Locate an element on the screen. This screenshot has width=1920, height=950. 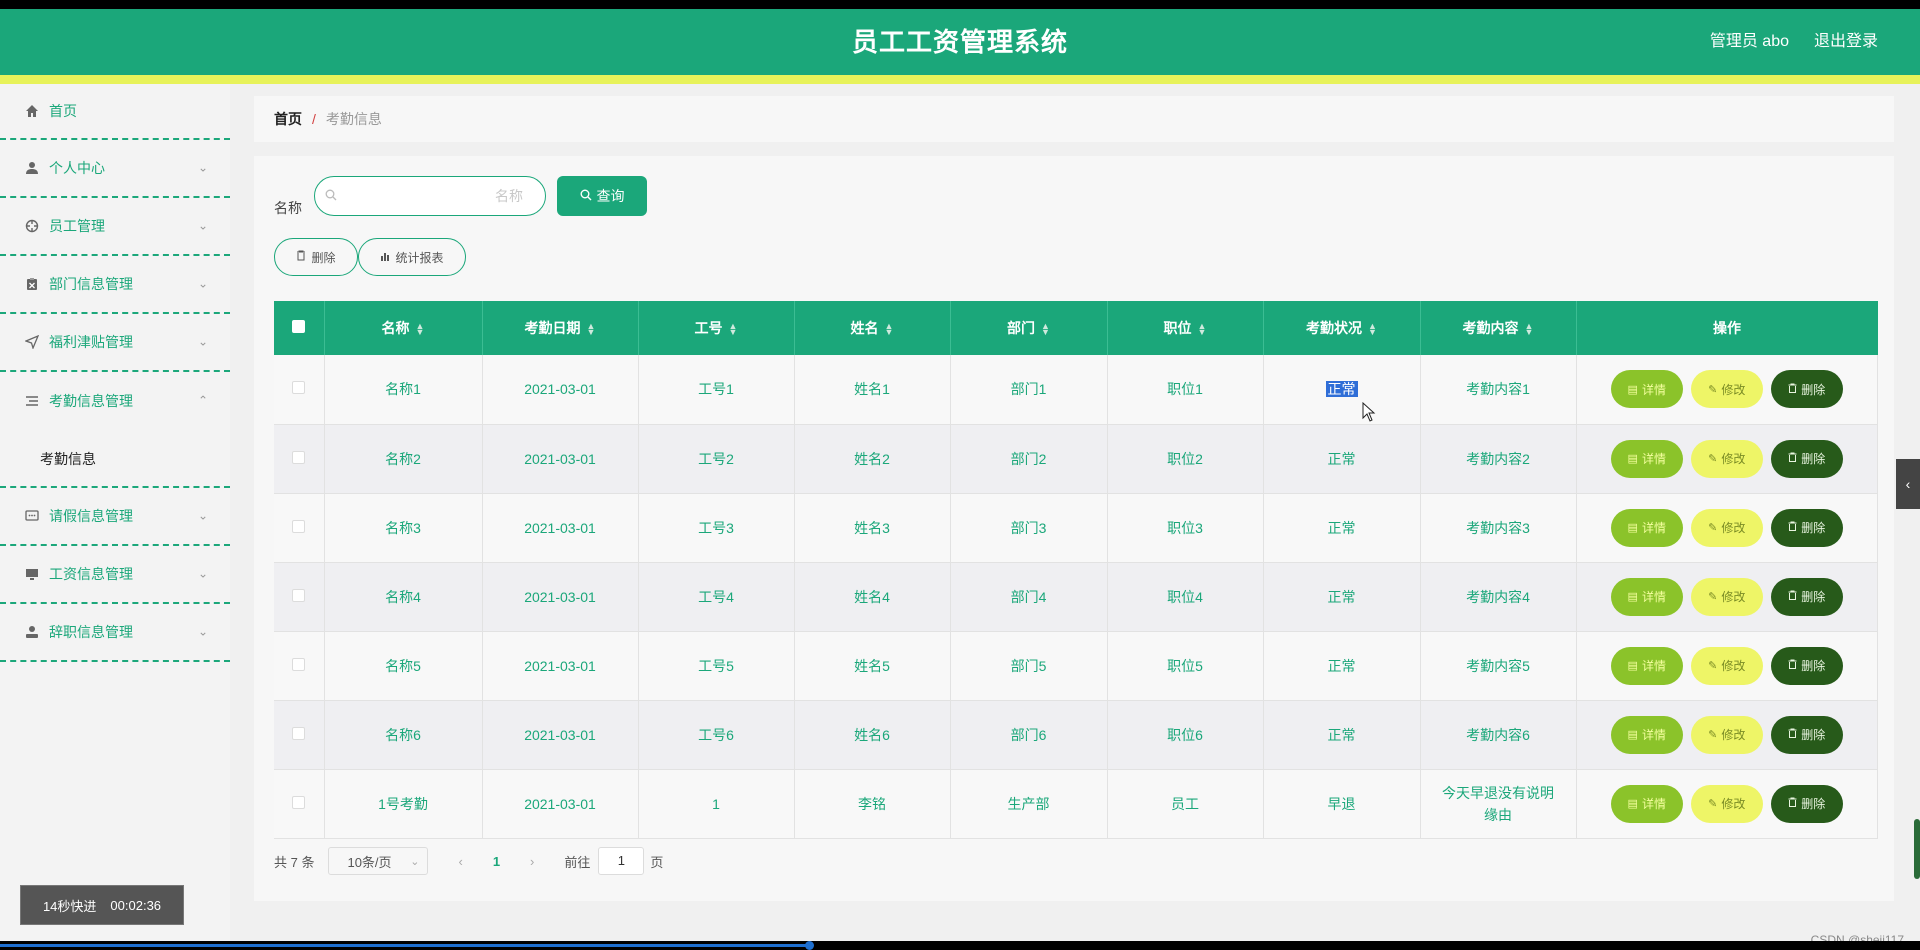
search-input is located at coordinates (433, 196).